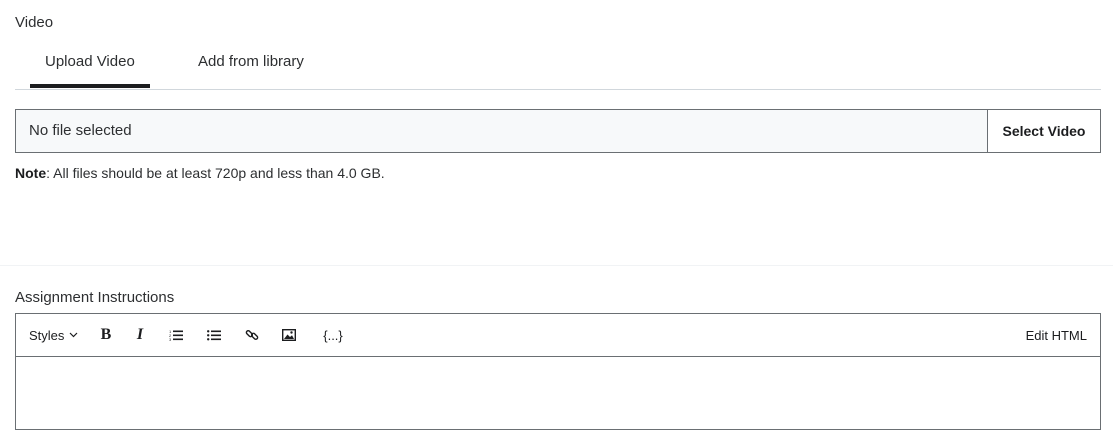  What do you see at coordinates (558, 335) in the screenshot?
I see `editor-toolbar: Styles B I 1 2 3 {...} Edit HTML` at bounding box center [558, 335].